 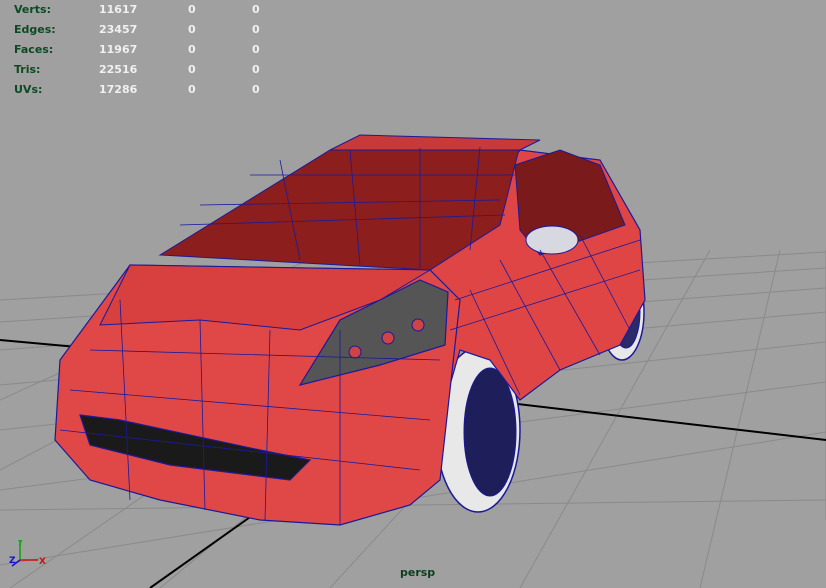 What do you see at coordinates (27, 553) in the screenshot?
I see `axis-gizmo-icon: X Y Z` at bounding box center [27, 553].